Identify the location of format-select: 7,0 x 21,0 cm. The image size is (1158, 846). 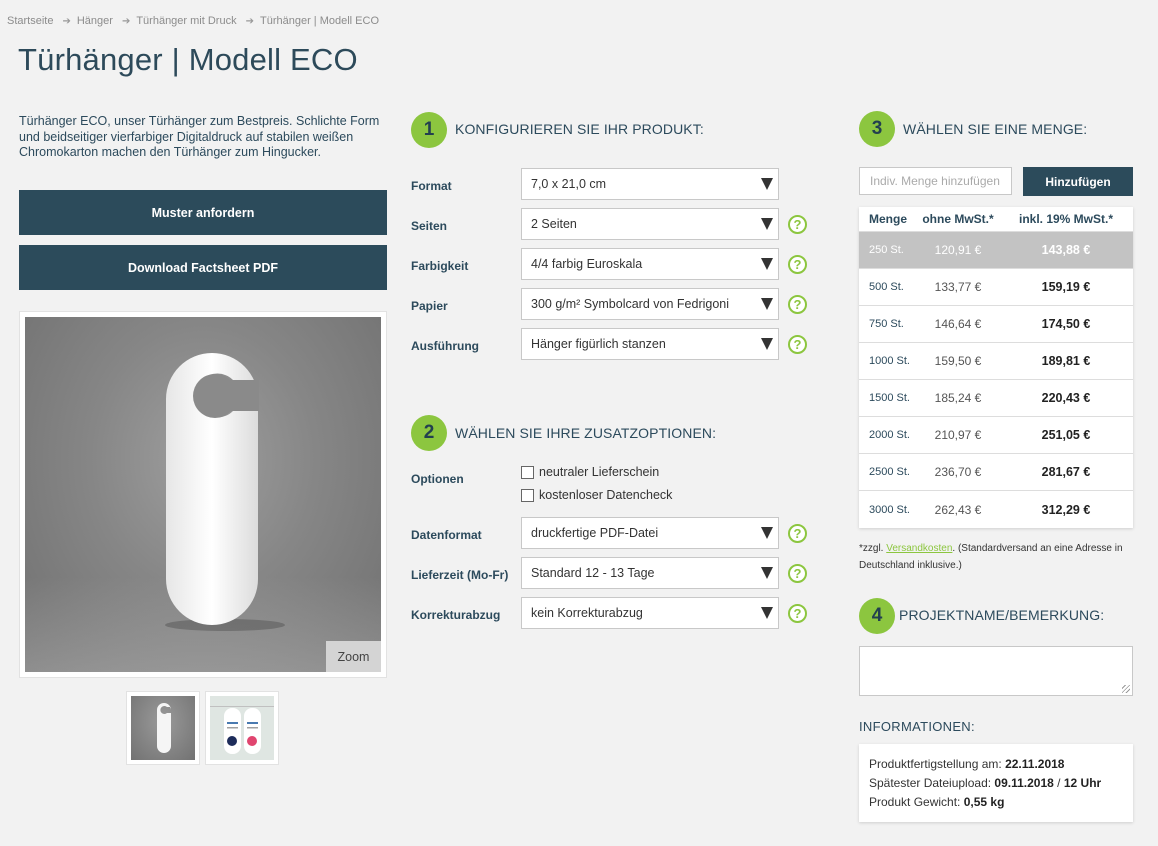
(650, 184).